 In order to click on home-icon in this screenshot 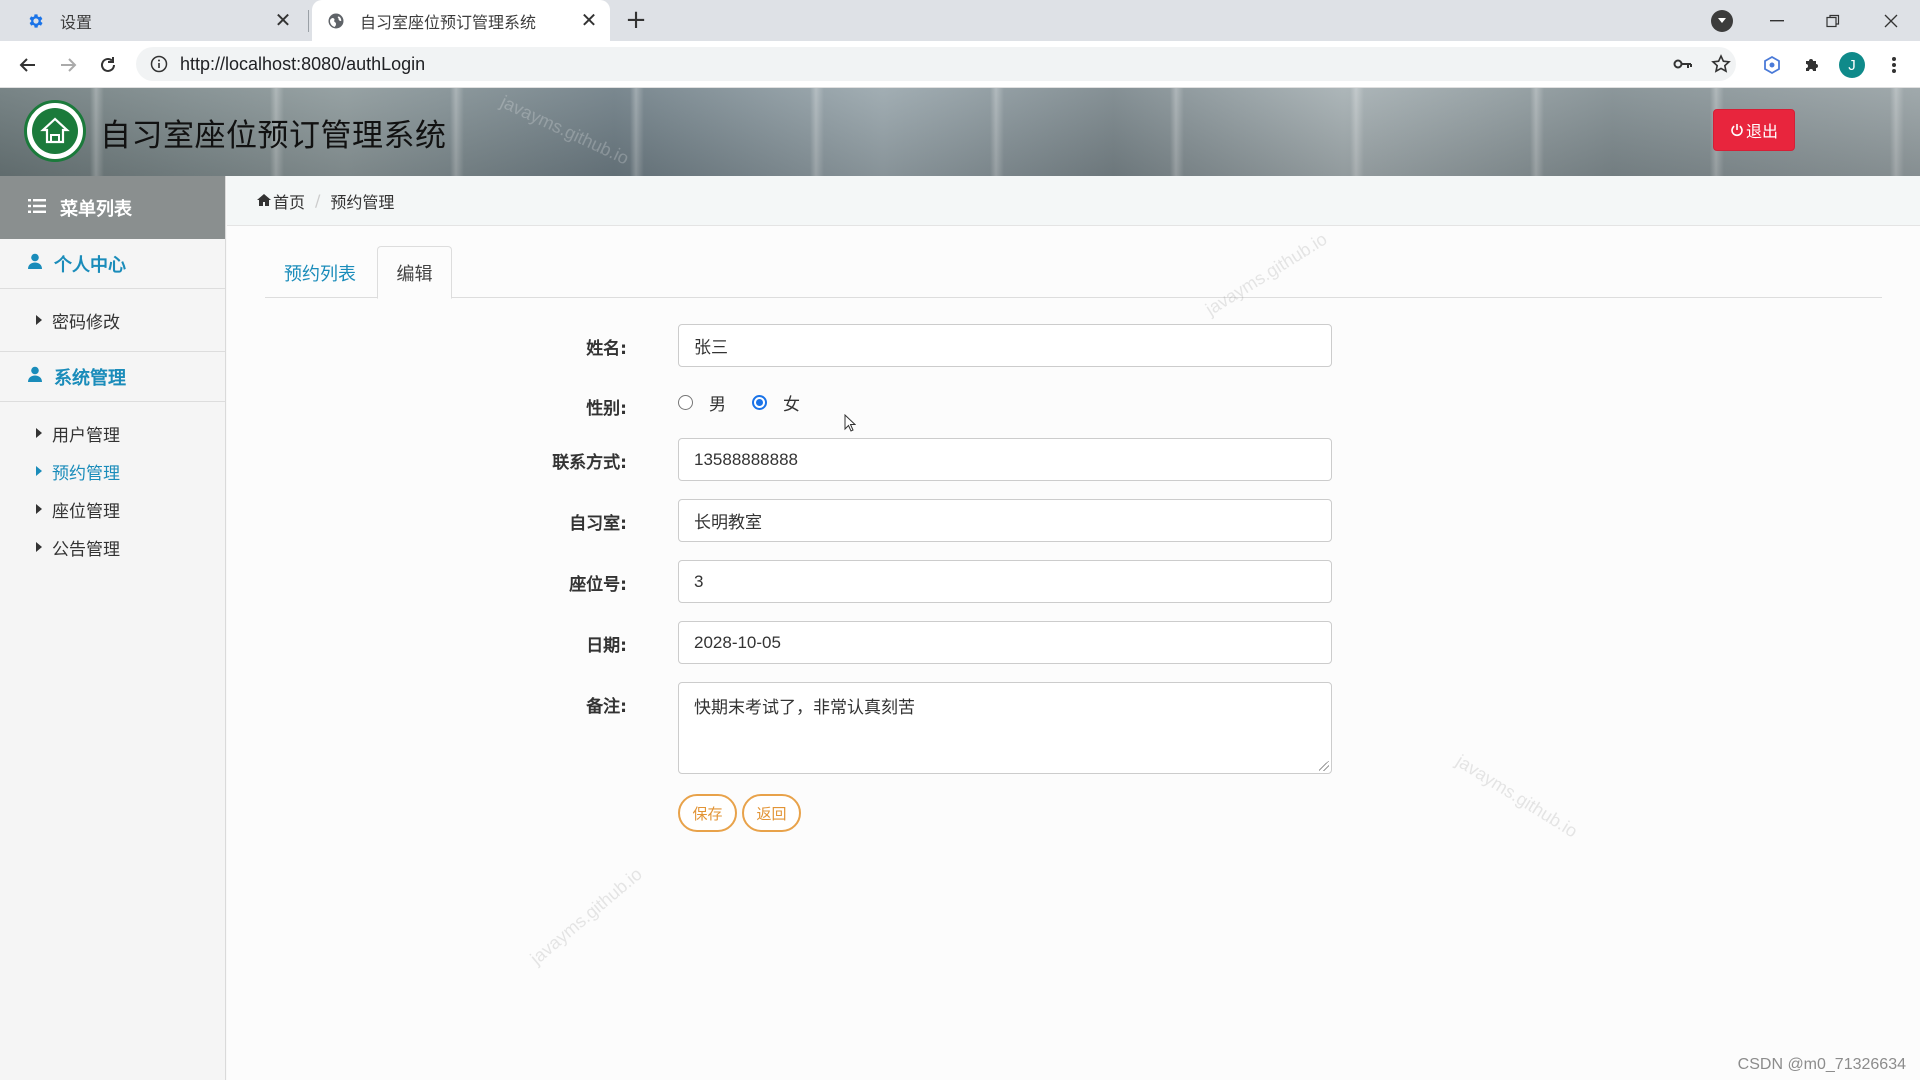, I will do `click(264, 200)`.